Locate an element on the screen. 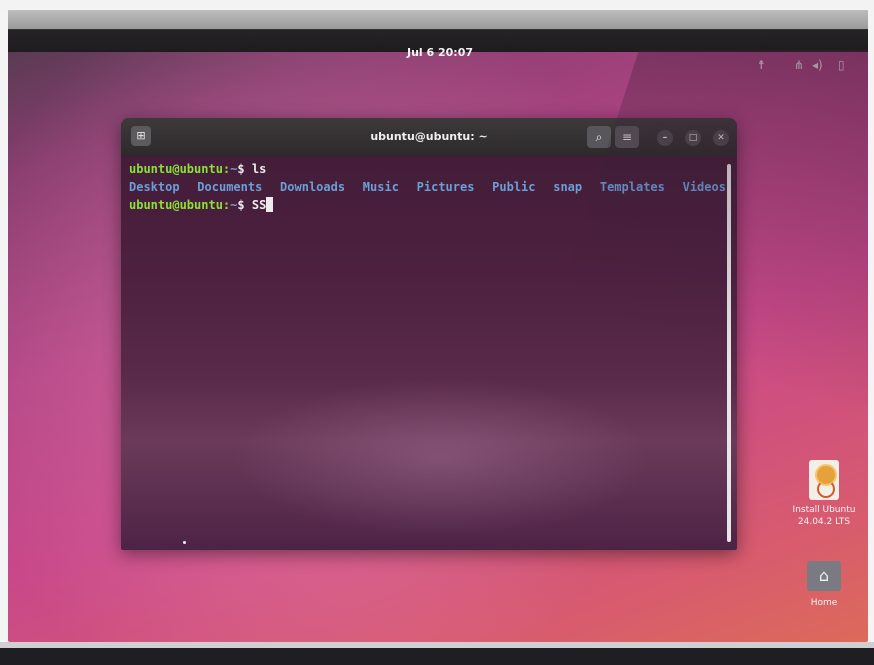 The image size is (874, 665). system-tray: ☨ ⋔ ◂) ▯ is located at coordinates (808, 65).